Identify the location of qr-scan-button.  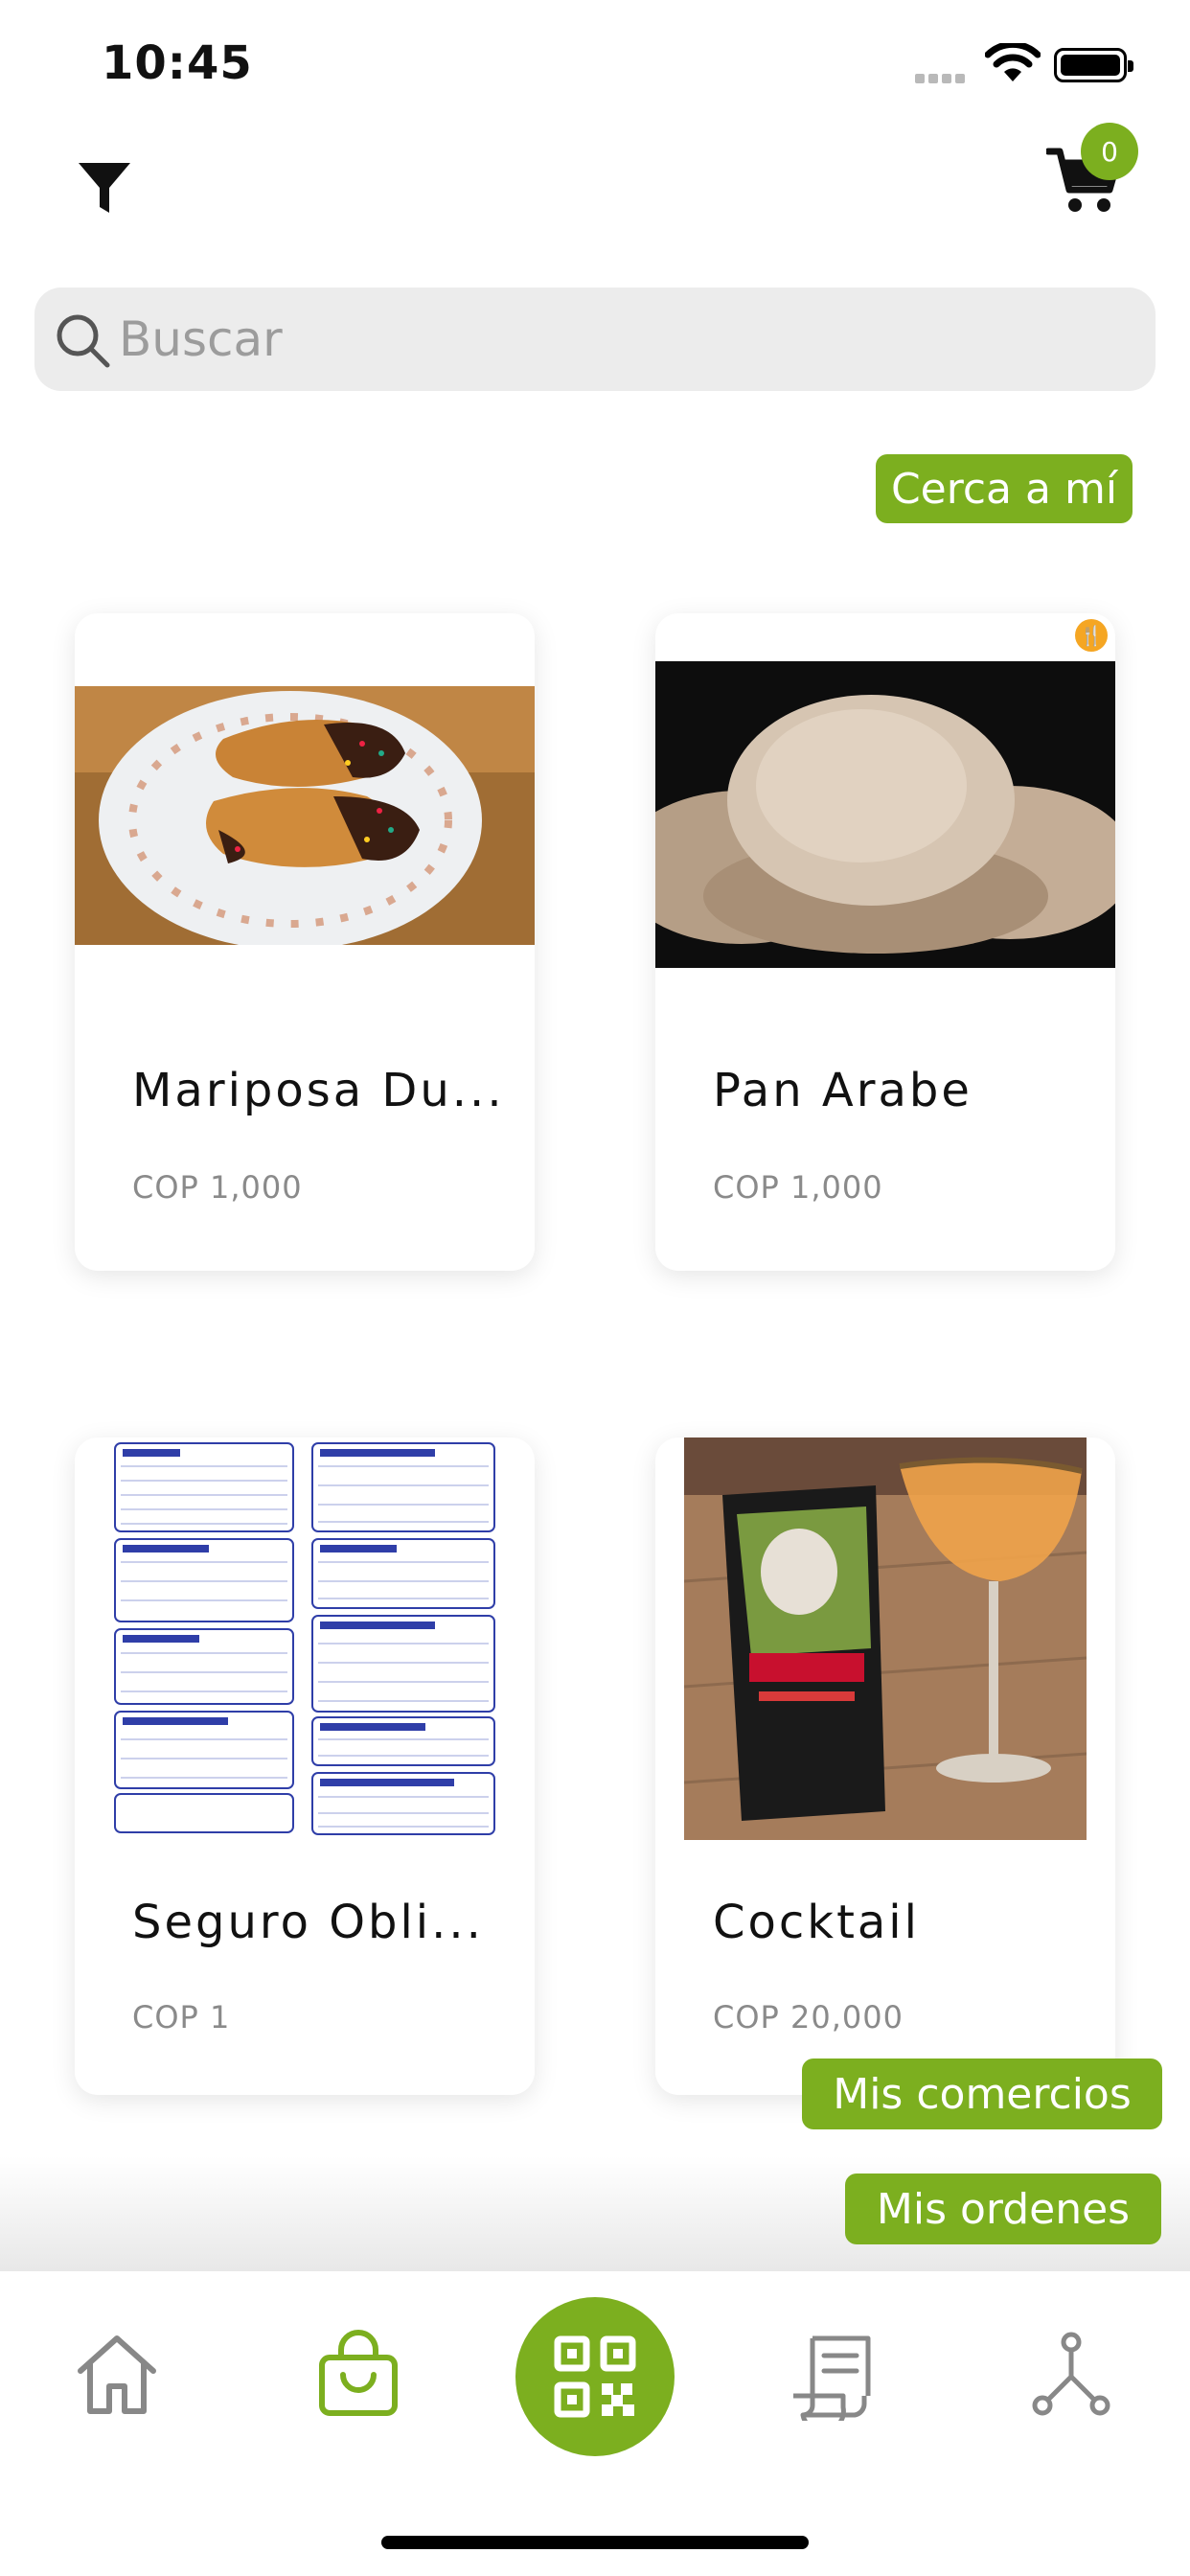
(595, 2376).